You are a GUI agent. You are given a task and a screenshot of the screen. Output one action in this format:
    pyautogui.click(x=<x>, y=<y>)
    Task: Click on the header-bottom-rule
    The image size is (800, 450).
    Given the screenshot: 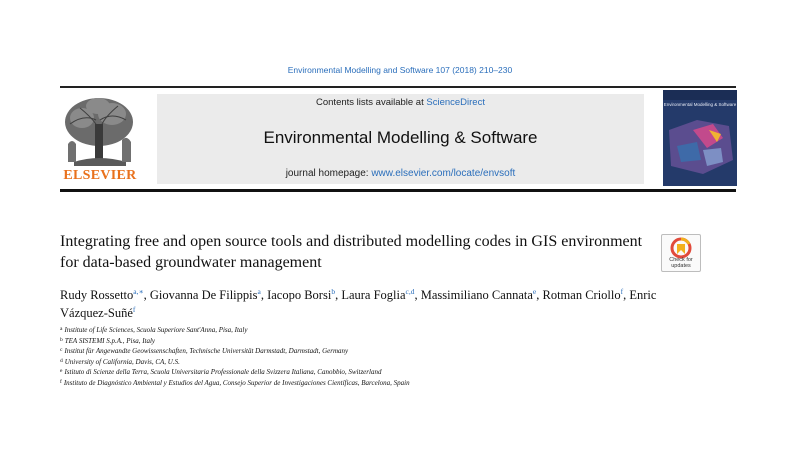 What is the action you would take?
    pyautogui.click(x=398, y=190)
    